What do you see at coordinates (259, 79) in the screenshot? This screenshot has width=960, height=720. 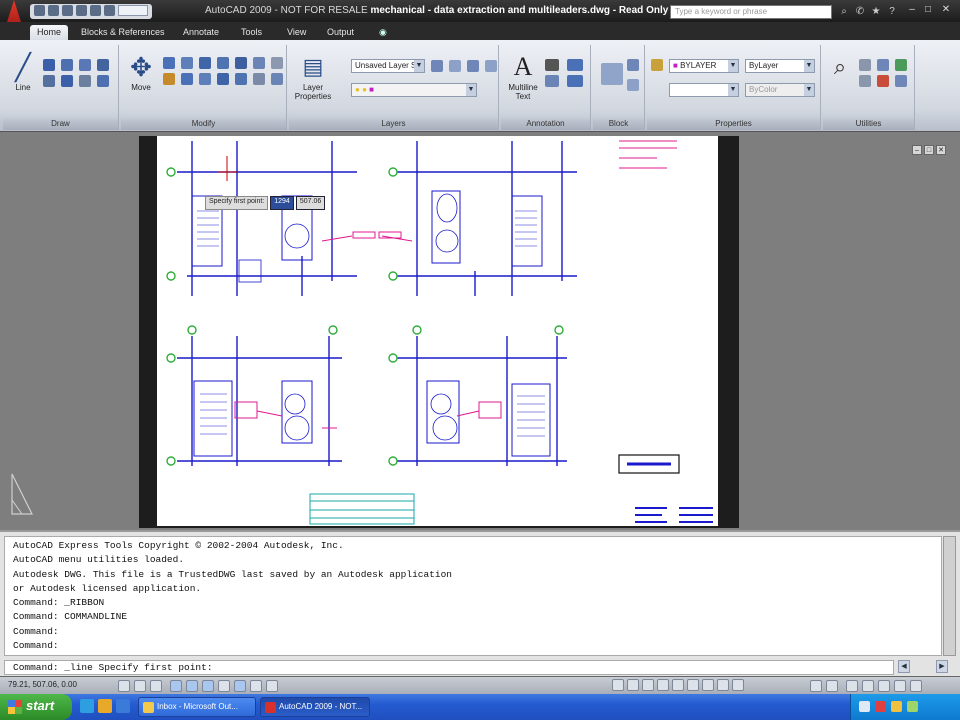 I see `break-icon` at bounding box center [259, 79].